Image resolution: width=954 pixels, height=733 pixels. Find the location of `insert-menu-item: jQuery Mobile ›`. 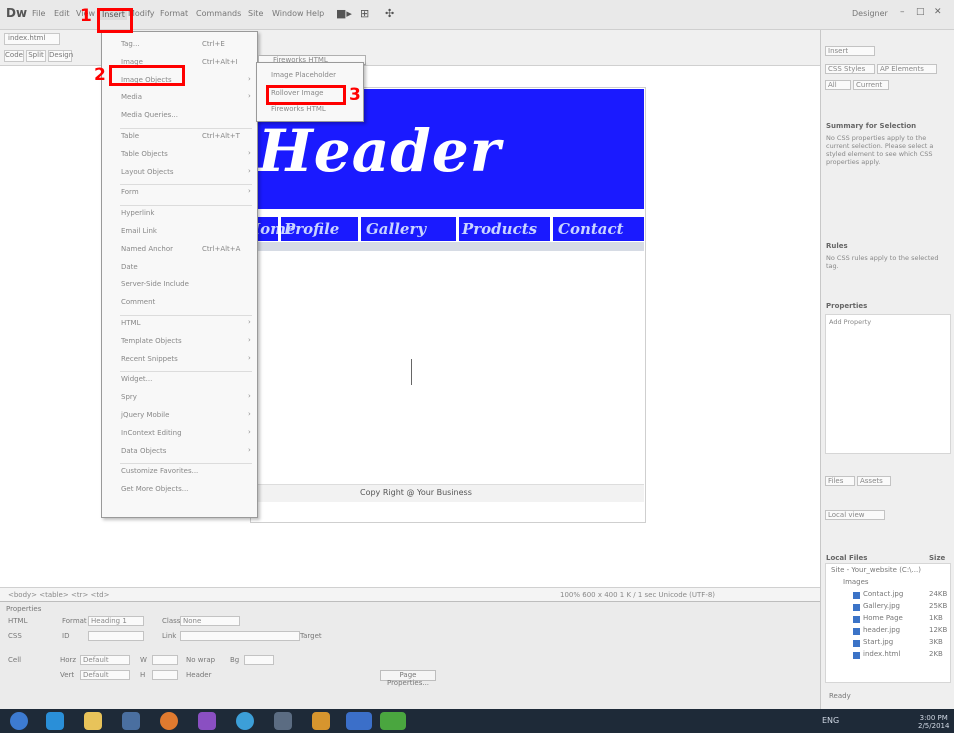

insert-menu-item: jQuery Mobile › is located at coordinates (179, 415).